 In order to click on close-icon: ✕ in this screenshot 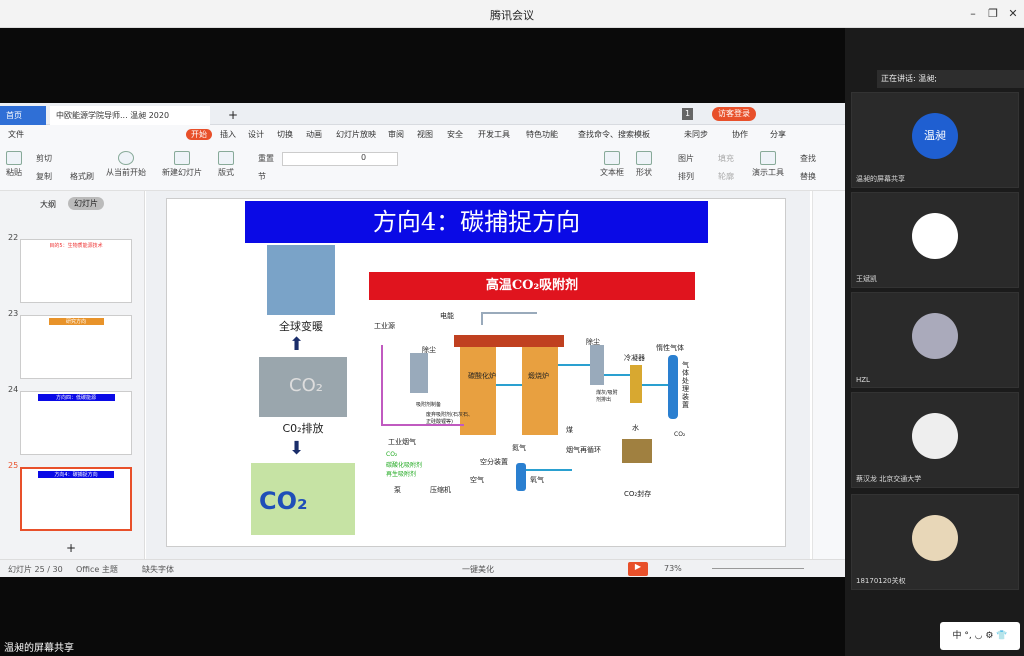, I will do `click(1013, 14)`.